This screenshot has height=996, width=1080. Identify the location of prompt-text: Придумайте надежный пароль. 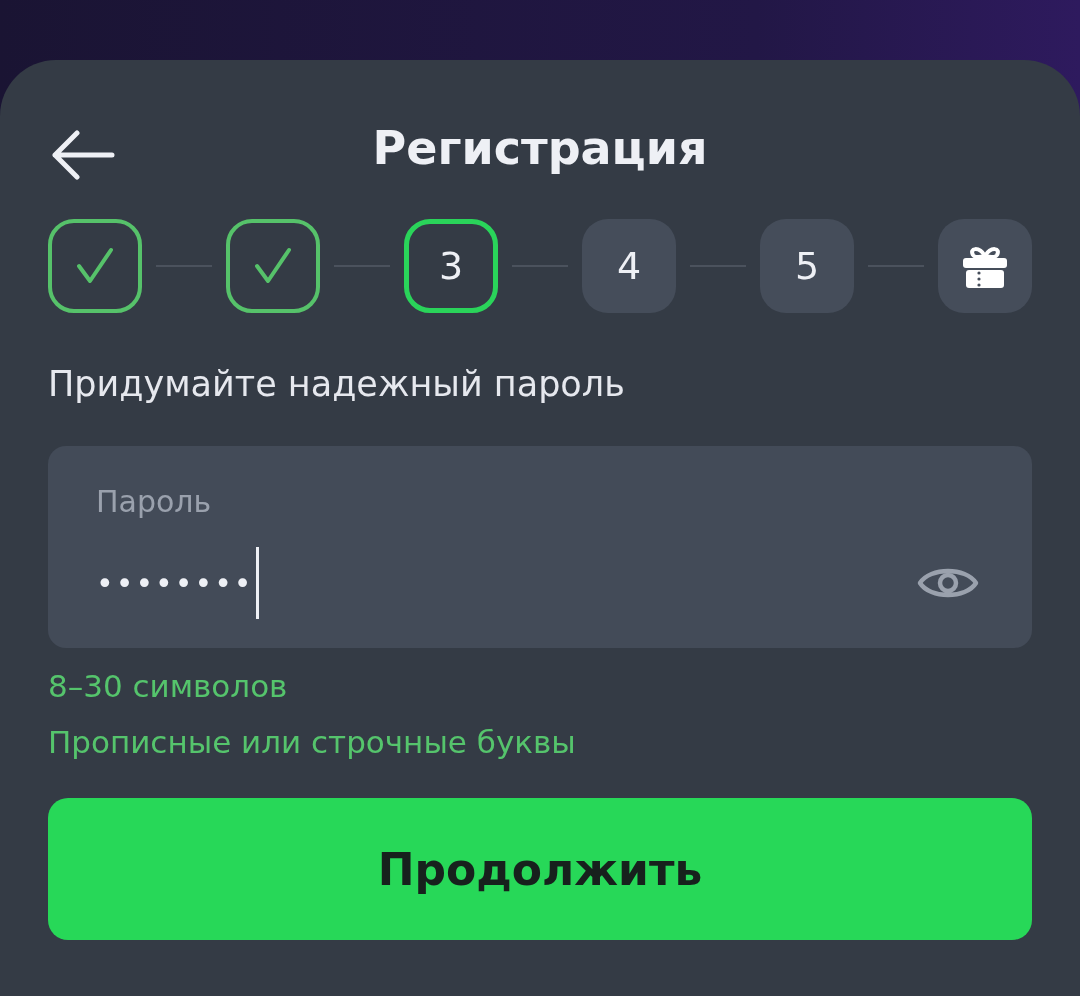
(337, 384).